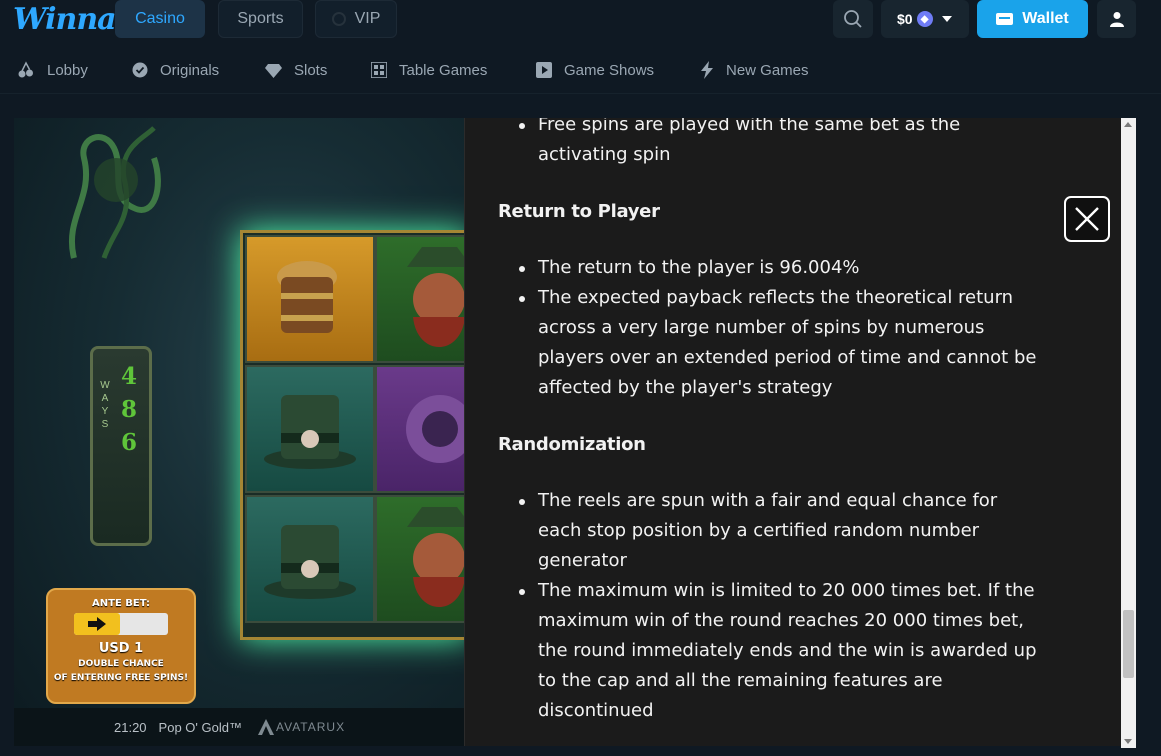 This screenshot has height=756, width=1161. I want to click on cherry-icon, so click(25, 69).